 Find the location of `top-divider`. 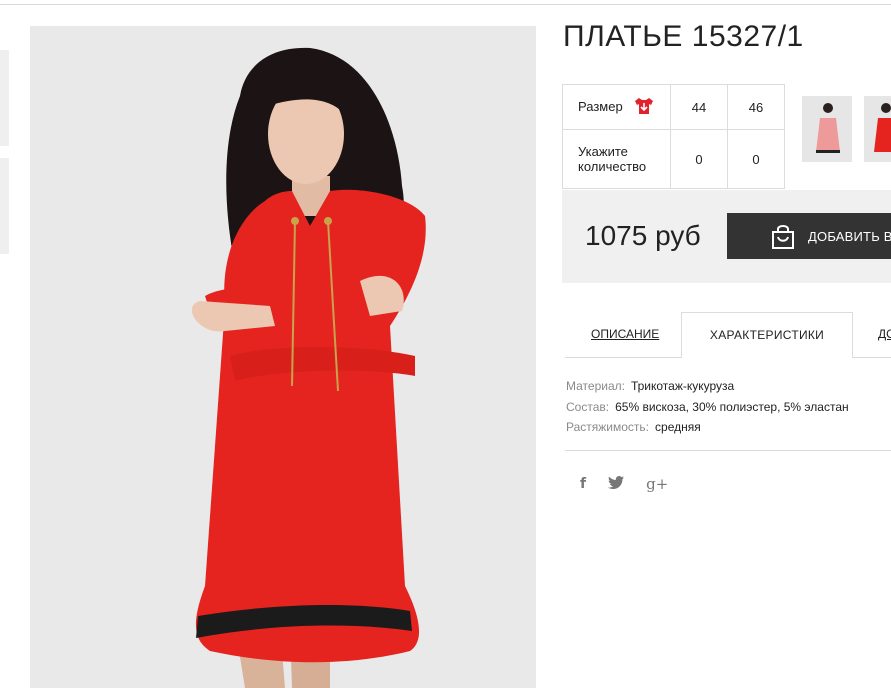

top-divider is located at coordinates (445, 4).